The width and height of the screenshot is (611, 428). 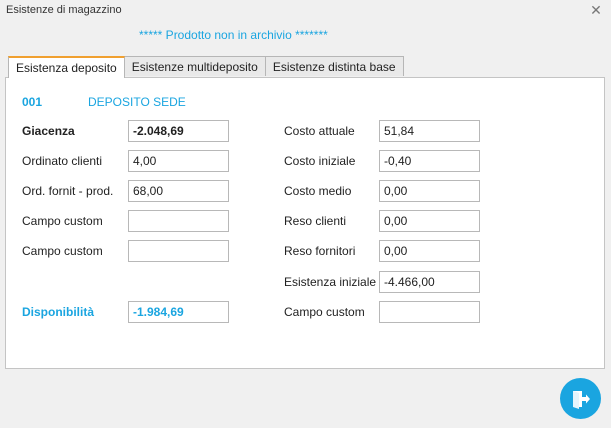 What do you see at coordinates (324, 312) in the screenshot?
I see `campo-custom-3-label: Campo custom` at bounding box center [324, 312].